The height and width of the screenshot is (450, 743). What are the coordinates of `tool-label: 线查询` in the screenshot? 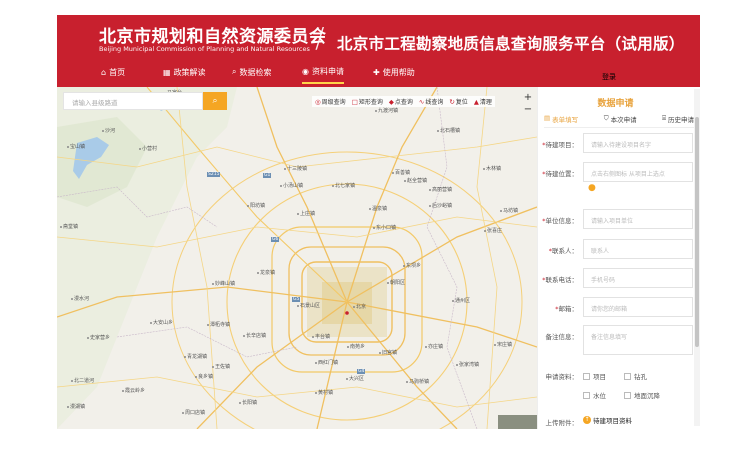 It's located at (434, 102).